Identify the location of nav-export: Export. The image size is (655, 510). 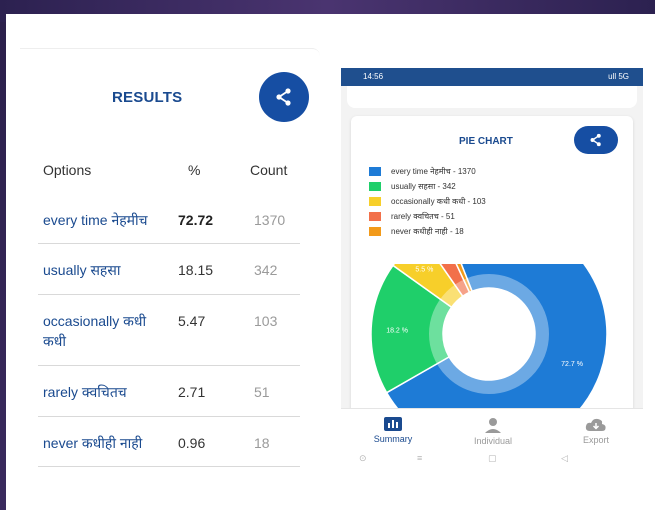
(596, 431).